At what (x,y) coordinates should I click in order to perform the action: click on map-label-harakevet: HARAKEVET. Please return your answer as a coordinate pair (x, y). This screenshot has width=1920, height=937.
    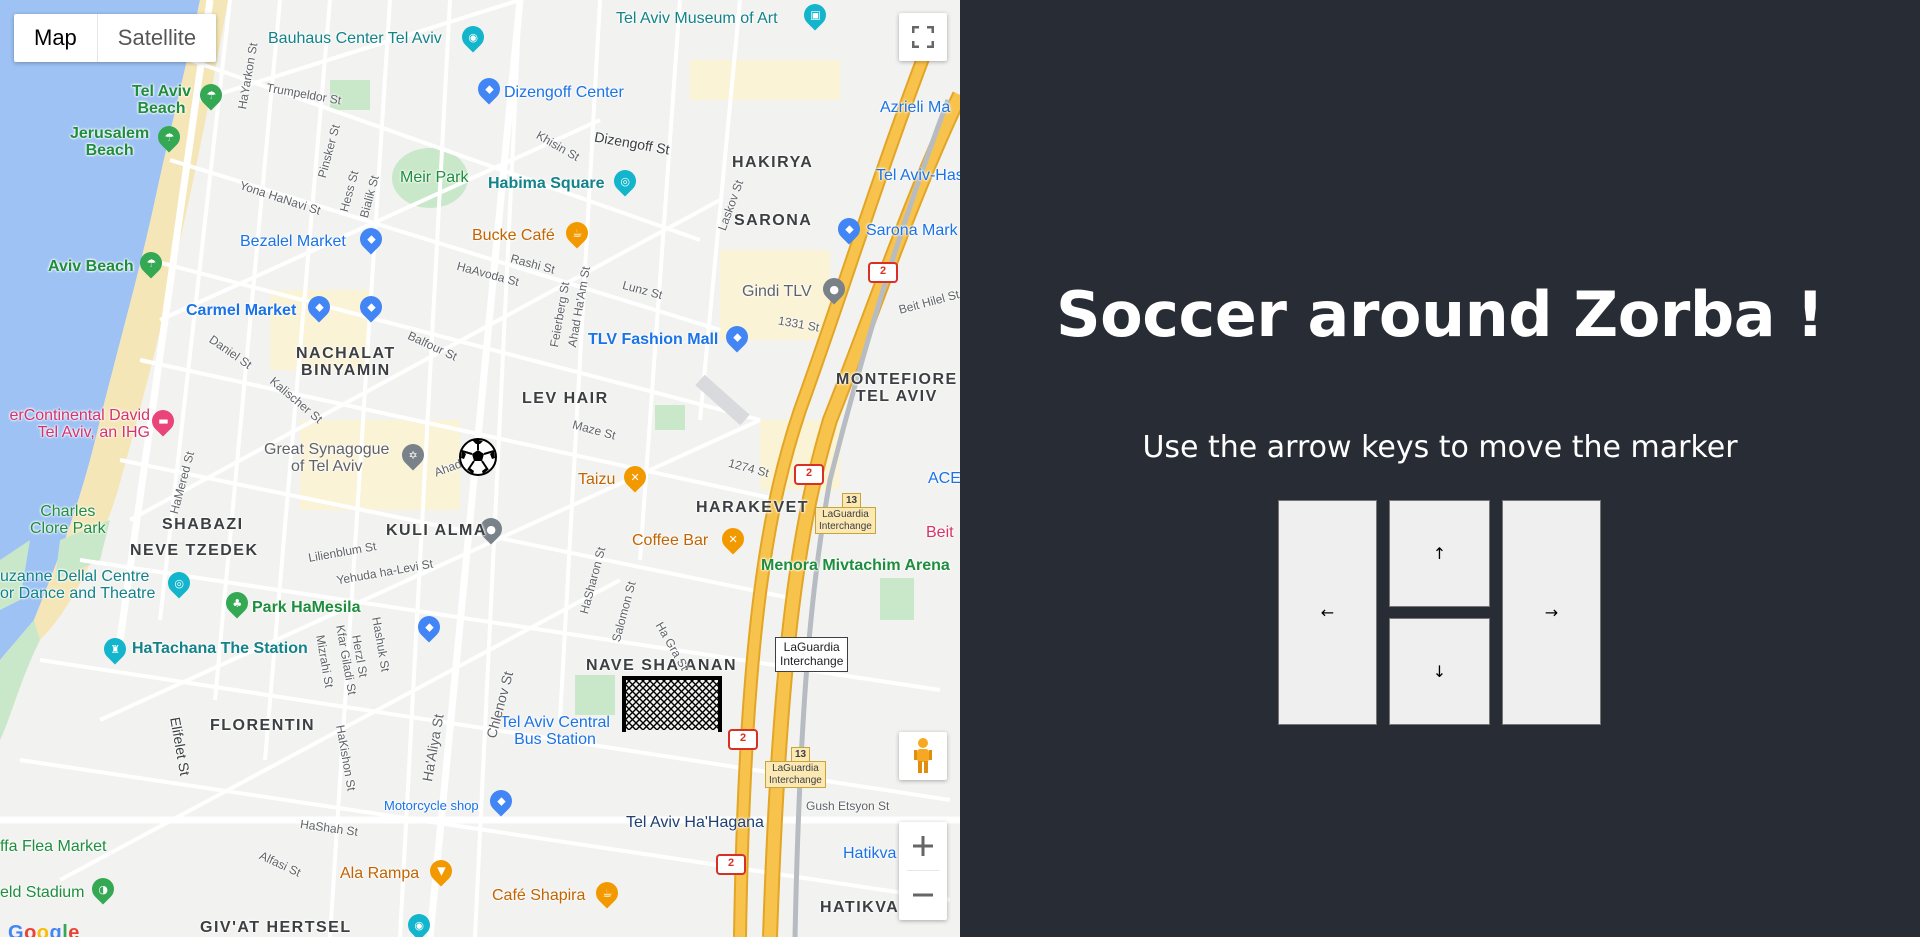
    Looking at the image, I should click on (752, 508).